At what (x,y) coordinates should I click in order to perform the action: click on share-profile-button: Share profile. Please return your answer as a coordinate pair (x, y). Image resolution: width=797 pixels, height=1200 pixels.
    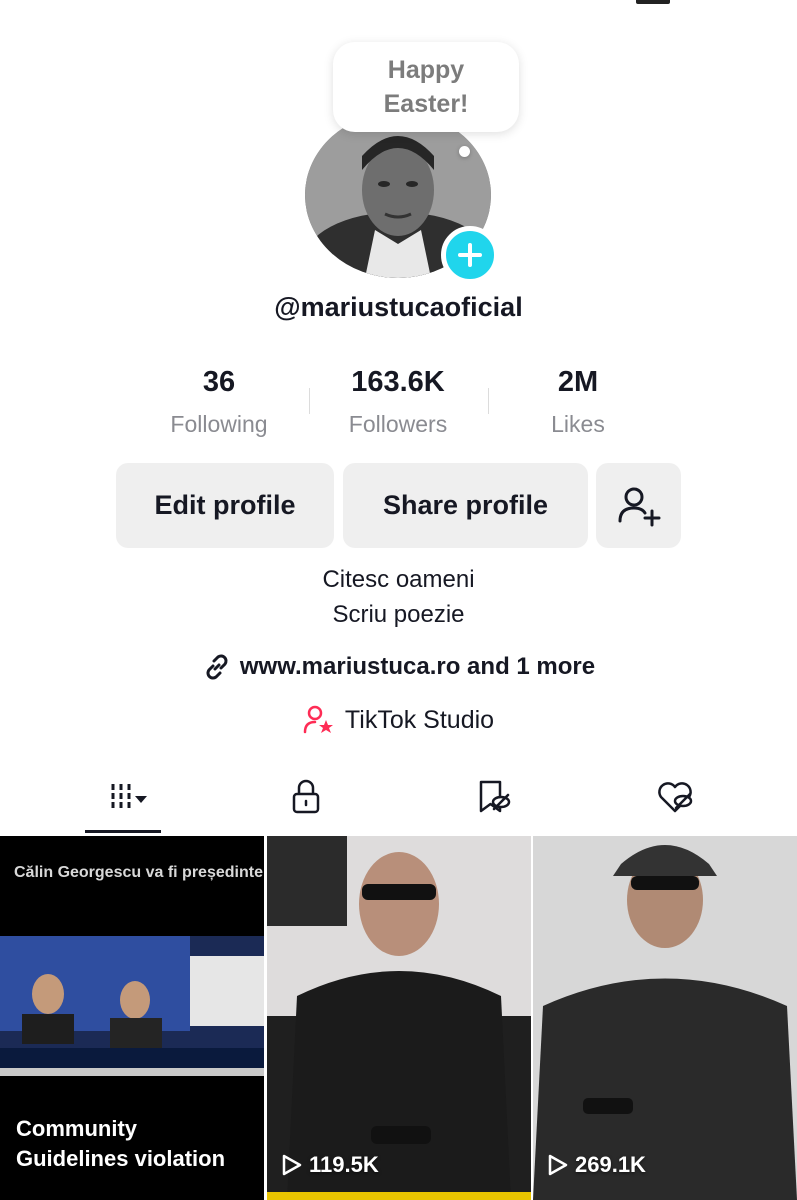
    Looking at the image, I should click on (465, 505).